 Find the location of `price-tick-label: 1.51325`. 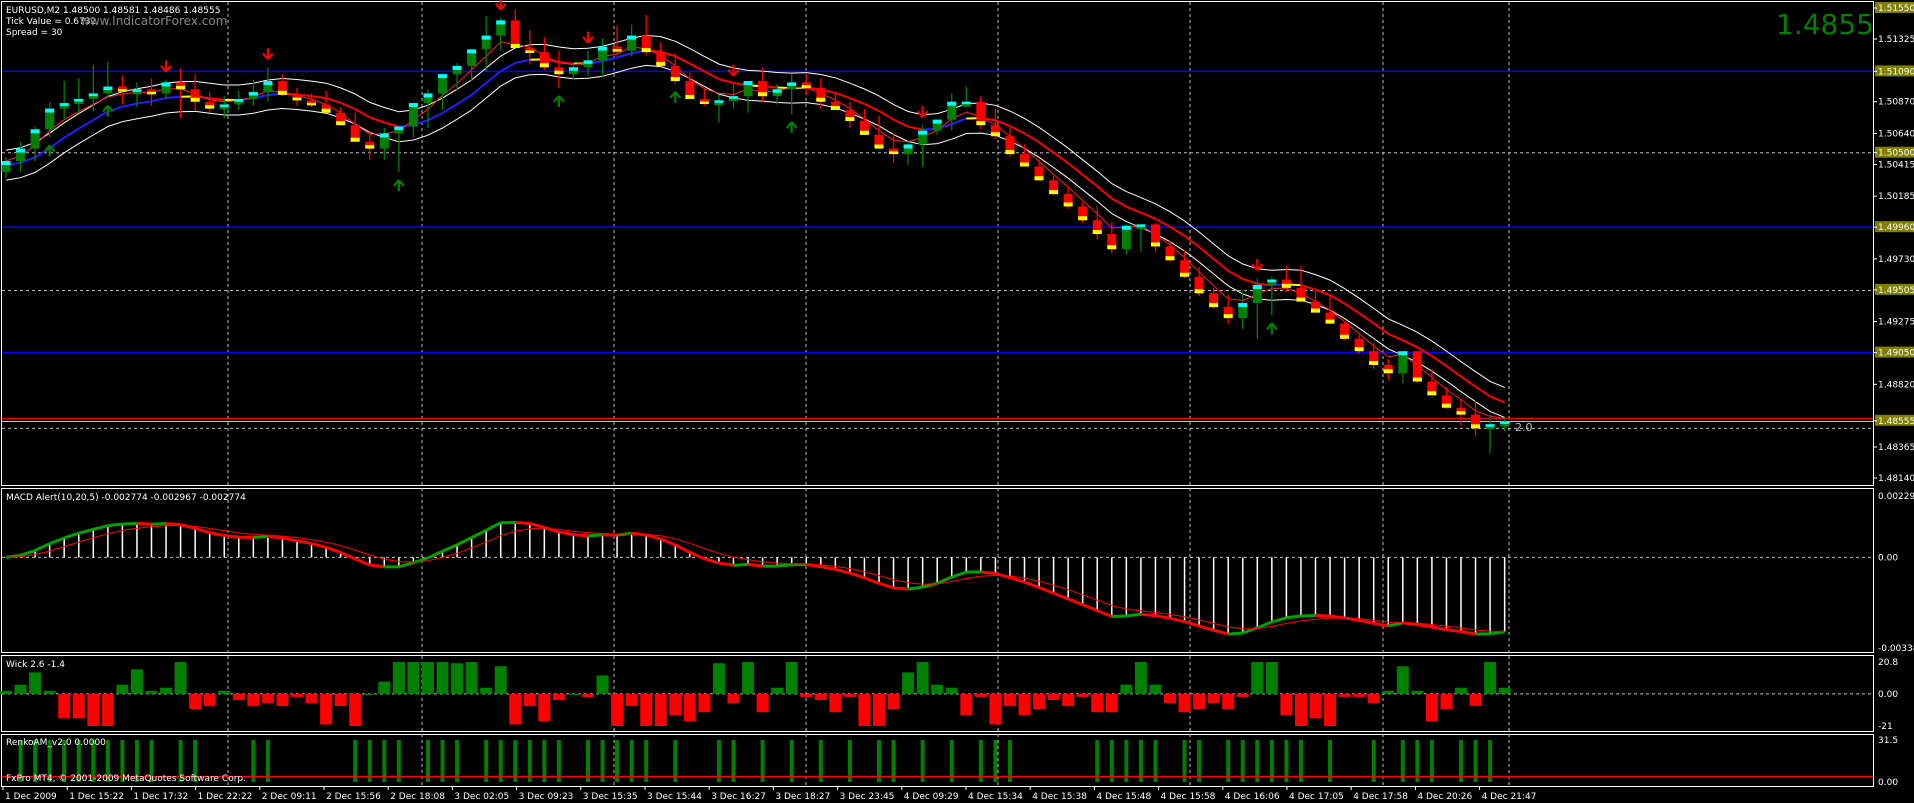

price-tick-label: 1.51325 is located at coordinates (1896, 40).